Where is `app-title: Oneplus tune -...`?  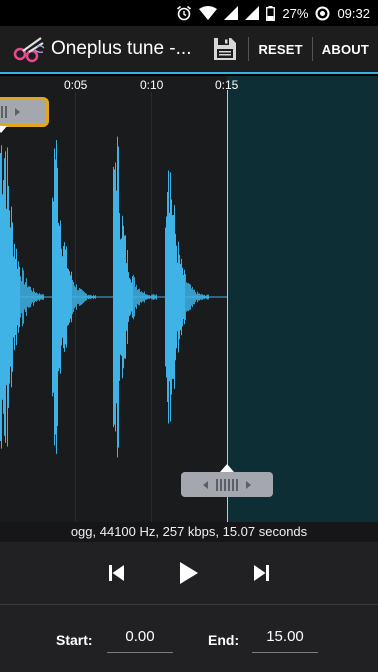 app-title: Oneplus tune -... is located at coordinates (121, 48).